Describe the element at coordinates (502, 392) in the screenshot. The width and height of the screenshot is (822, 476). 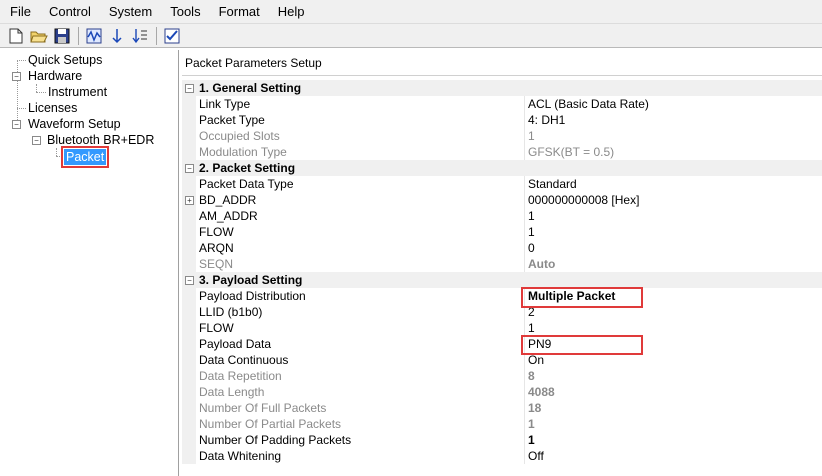
I see `property-row-data-length: Data Length 4088` at that location.